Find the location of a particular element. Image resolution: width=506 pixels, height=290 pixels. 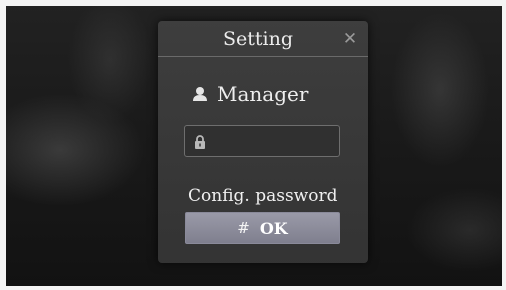

screen-border-bottom is located at coordinates (253, 288).